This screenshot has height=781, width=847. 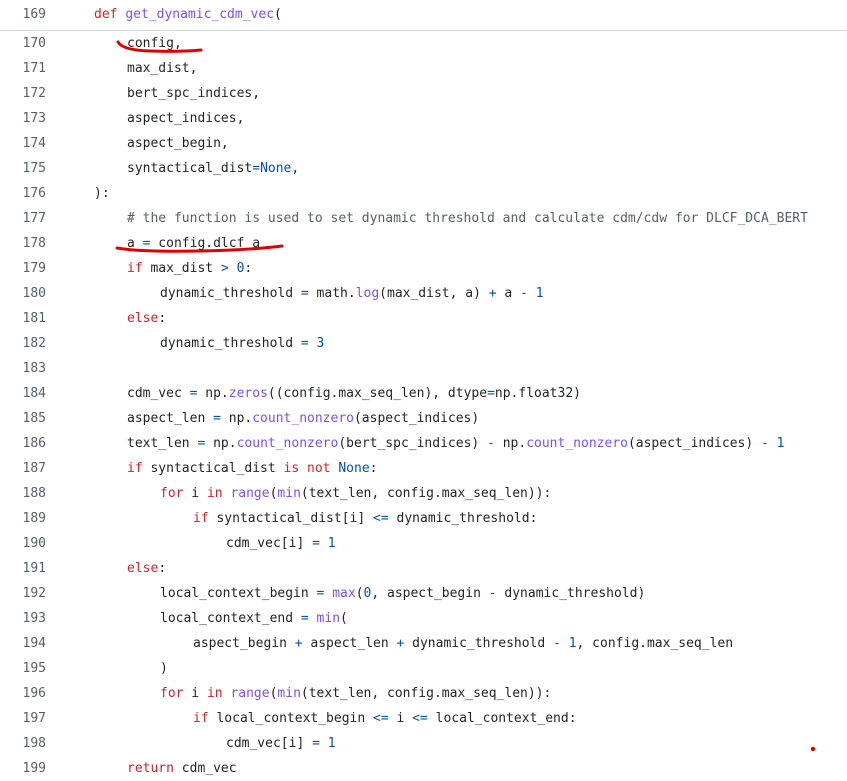 What do you see at coordinates (214, 493) in the screenshot?
I see `code-token: in` at bounding box center [214, 493].